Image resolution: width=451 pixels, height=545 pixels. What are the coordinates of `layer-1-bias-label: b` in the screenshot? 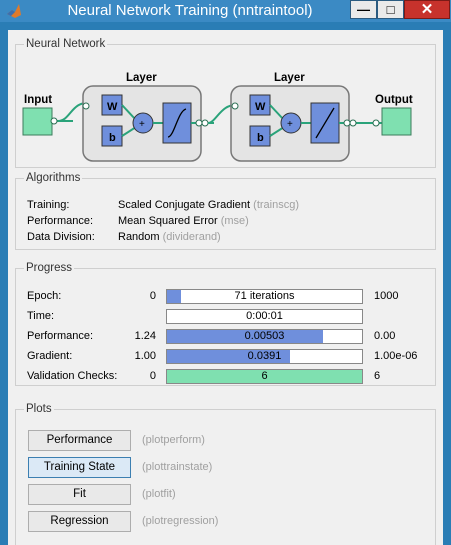 It's located at (112, 138).